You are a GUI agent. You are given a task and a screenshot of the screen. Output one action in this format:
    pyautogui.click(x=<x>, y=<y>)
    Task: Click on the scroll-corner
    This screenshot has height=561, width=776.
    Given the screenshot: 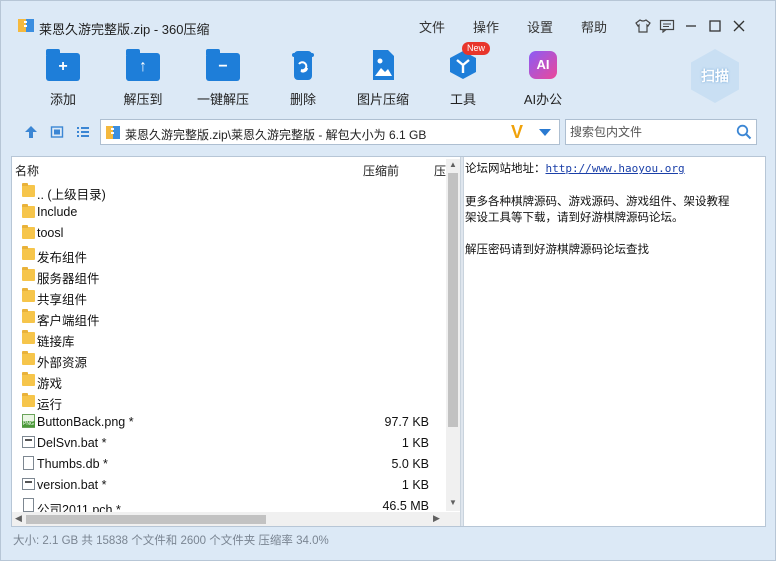 What is the action you would take?
    pyautogui.click(x=453, y=519)
    